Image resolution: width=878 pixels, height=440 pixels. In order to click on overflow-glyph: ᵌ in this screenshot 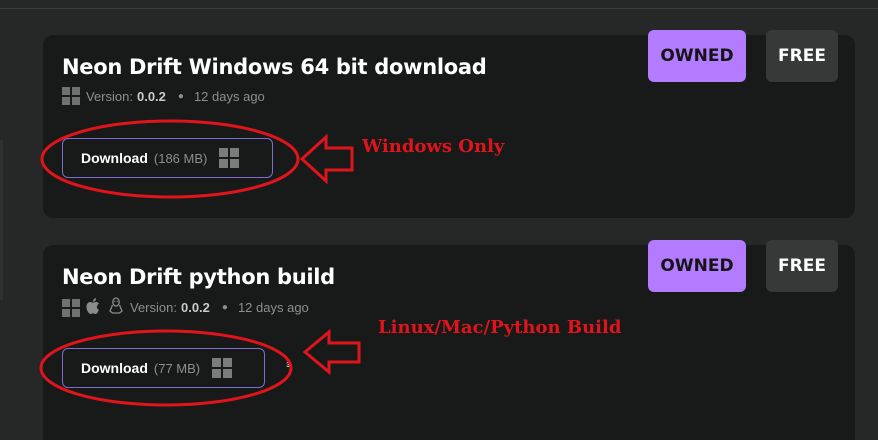, I will do `click(288, 365)`.